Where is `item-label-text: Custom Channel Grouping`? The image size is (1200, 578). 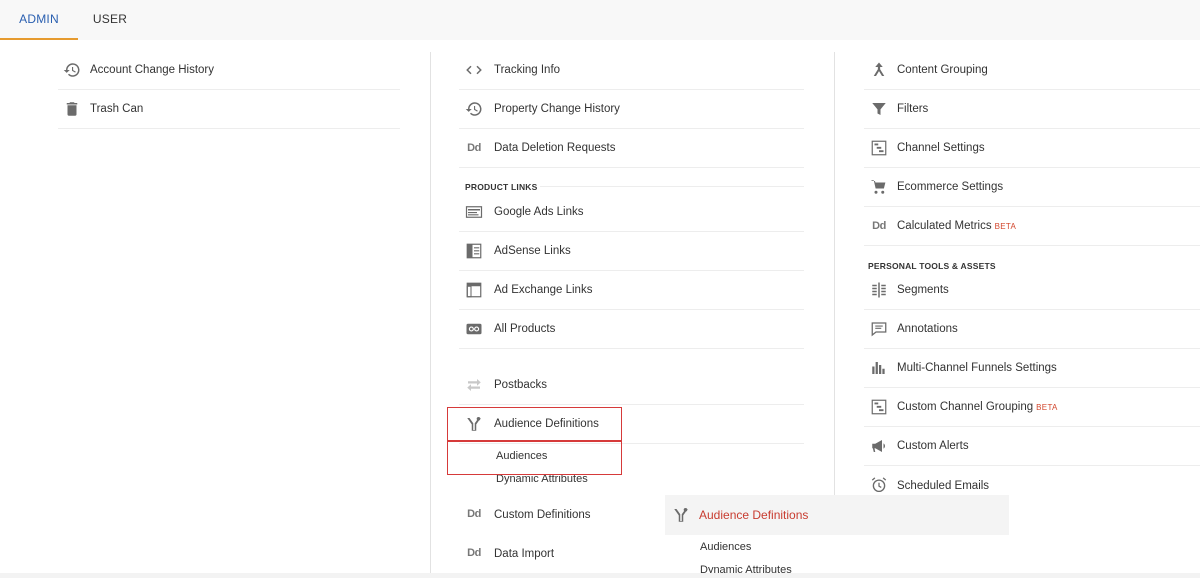 item-label-text: Custom Channel Grouping is located at coordinates (965, 407).